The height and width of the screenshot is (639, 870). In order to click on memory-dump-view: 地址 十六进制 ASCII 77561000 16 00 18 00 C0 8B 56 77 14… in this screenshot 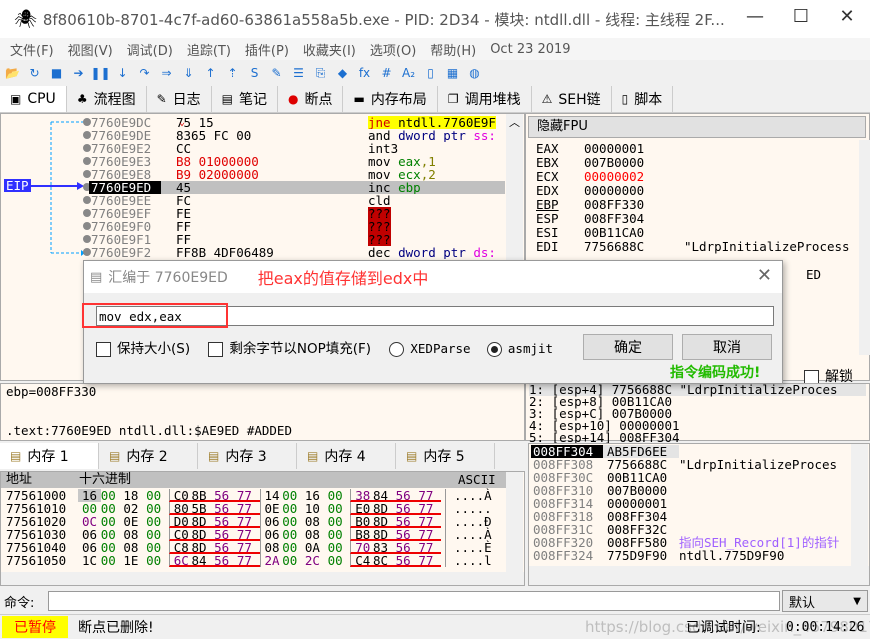, I will do `click(262, 528)`.